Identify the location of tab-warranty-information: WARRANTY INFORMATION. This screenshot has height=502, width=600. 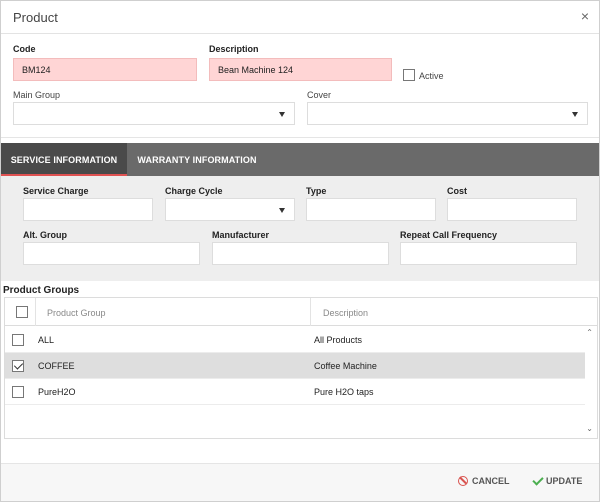
(197, 159).